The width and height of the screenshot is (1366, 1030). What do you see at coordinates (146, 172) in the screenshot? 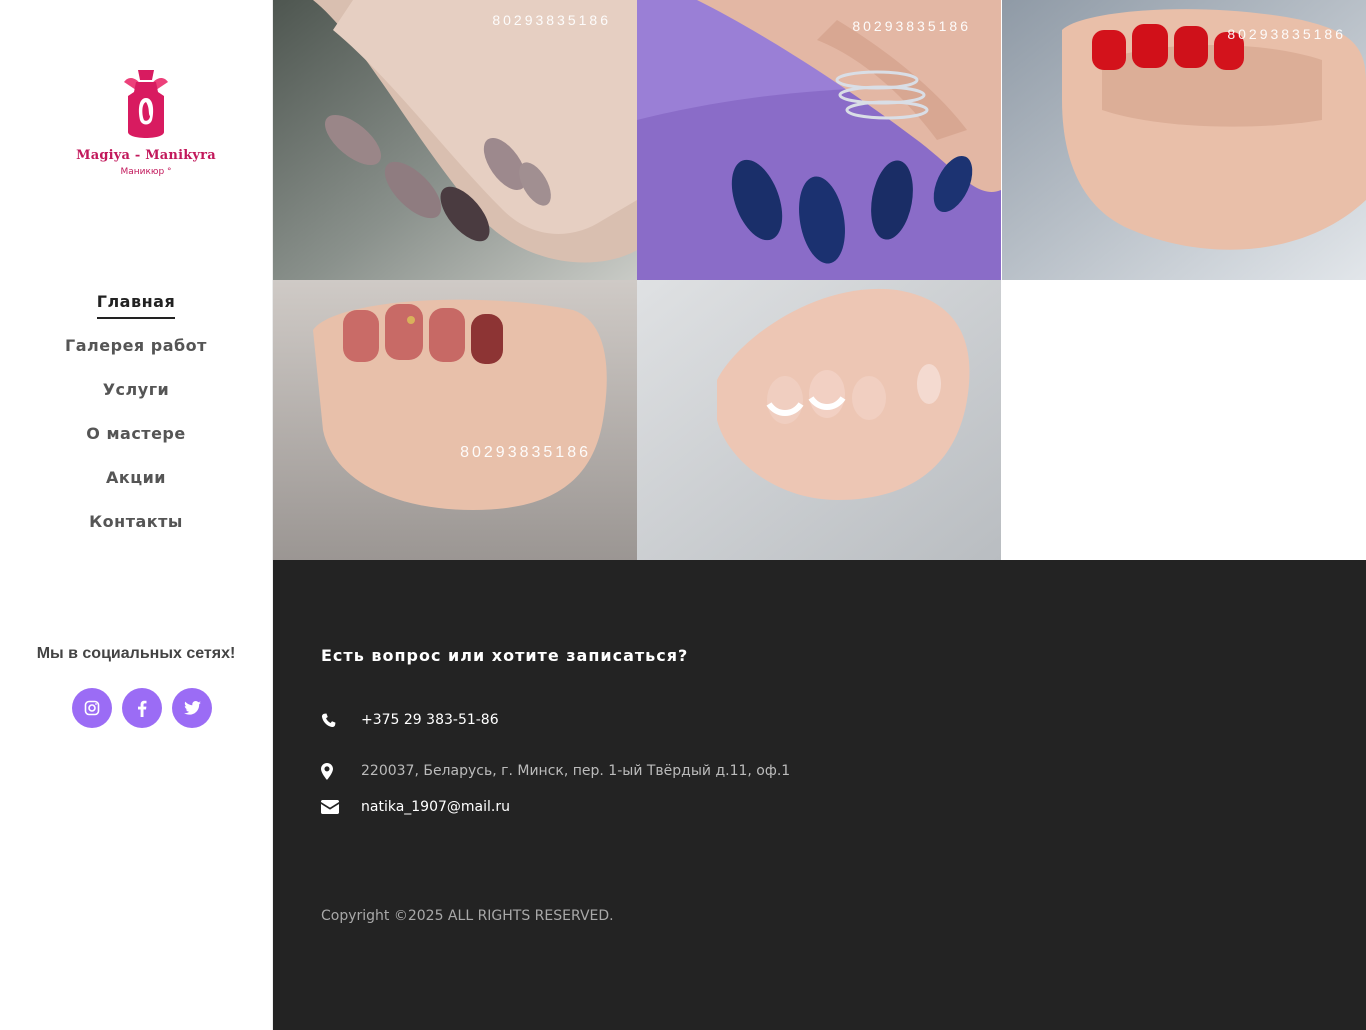
I see `brand-tagline: Маникюр °` at bounding box center [146, 172].